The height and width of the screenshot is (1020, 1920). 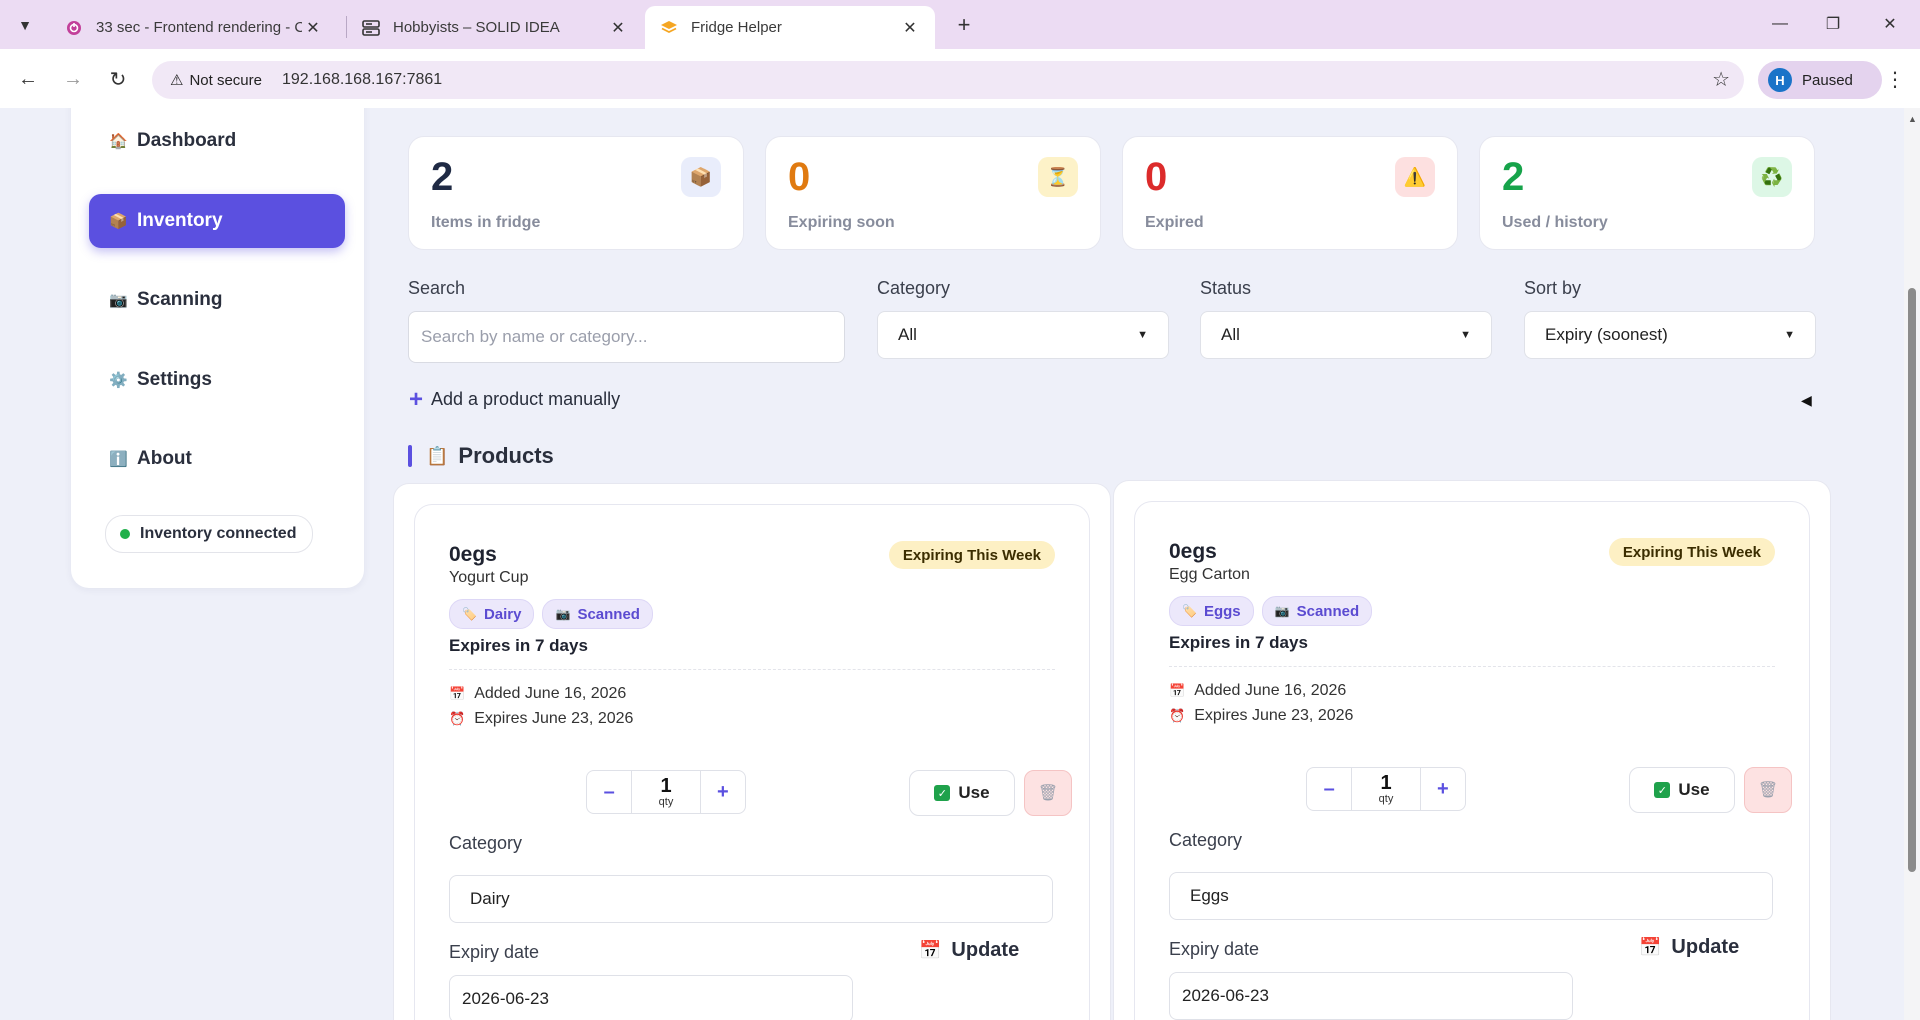 What do you see at coordinates (217, 300) in the screenshot?
I see `sidebar-item-scanning: 📷 Scanning` at bounding box center [217, 300].